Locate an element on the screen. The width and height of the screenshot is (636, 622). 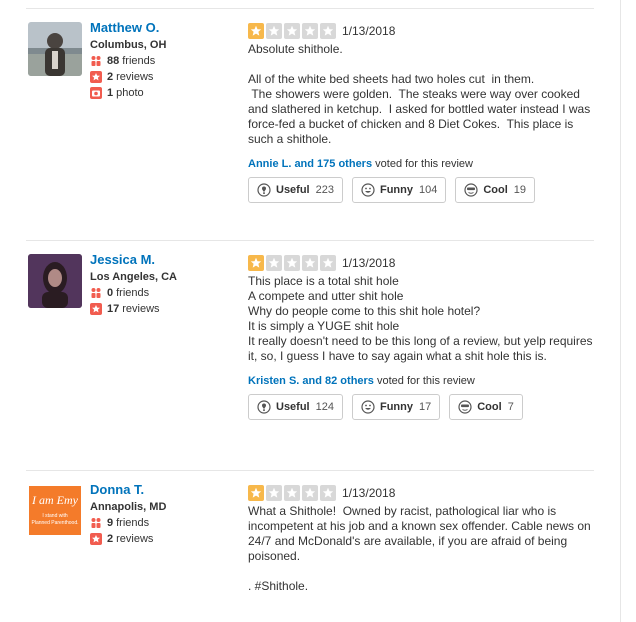
vote-buttons: Useful 124 Funny 17 Cool 7 is located at coordinates (421, 407).